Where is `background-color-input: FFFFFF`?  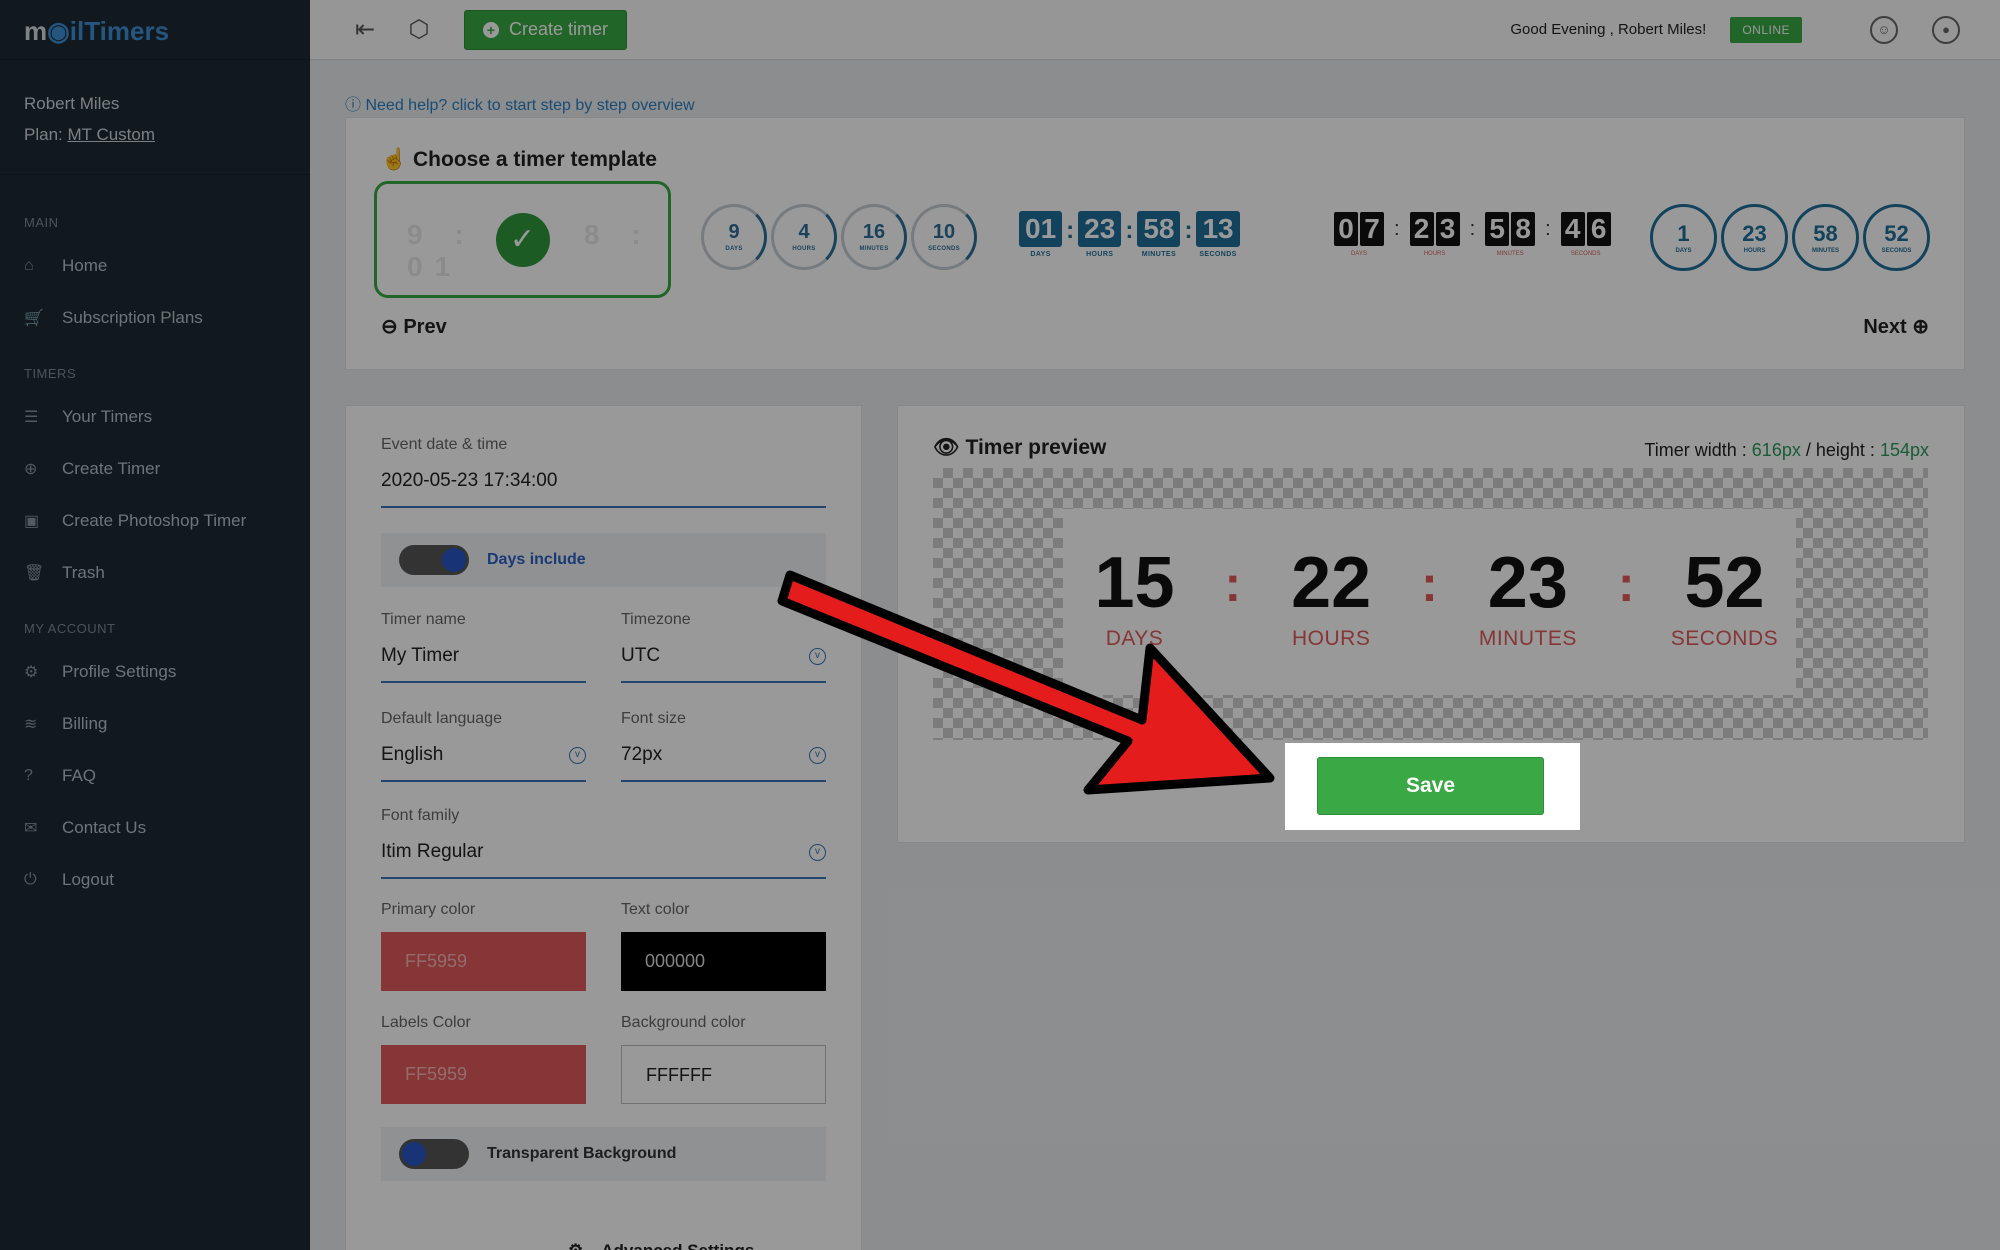
background-color-input: FFFFFF is located at coordinates (723, 1074).